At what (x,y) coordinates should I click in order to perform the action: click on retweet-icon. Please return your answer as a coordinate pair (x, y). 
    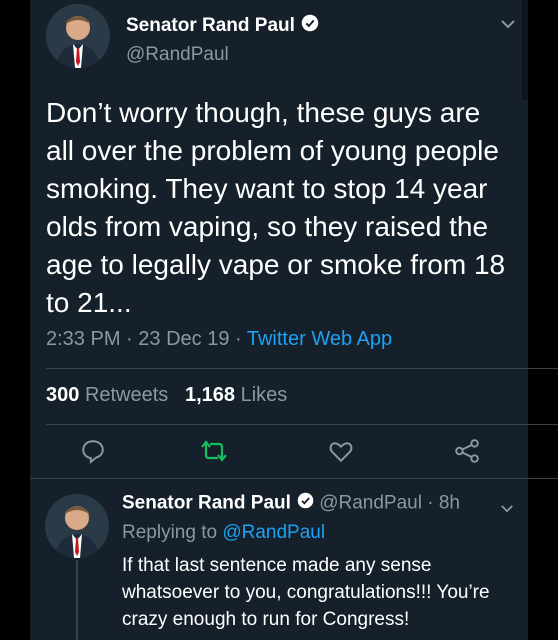
    Looking at the image, I should click on (214, 451).